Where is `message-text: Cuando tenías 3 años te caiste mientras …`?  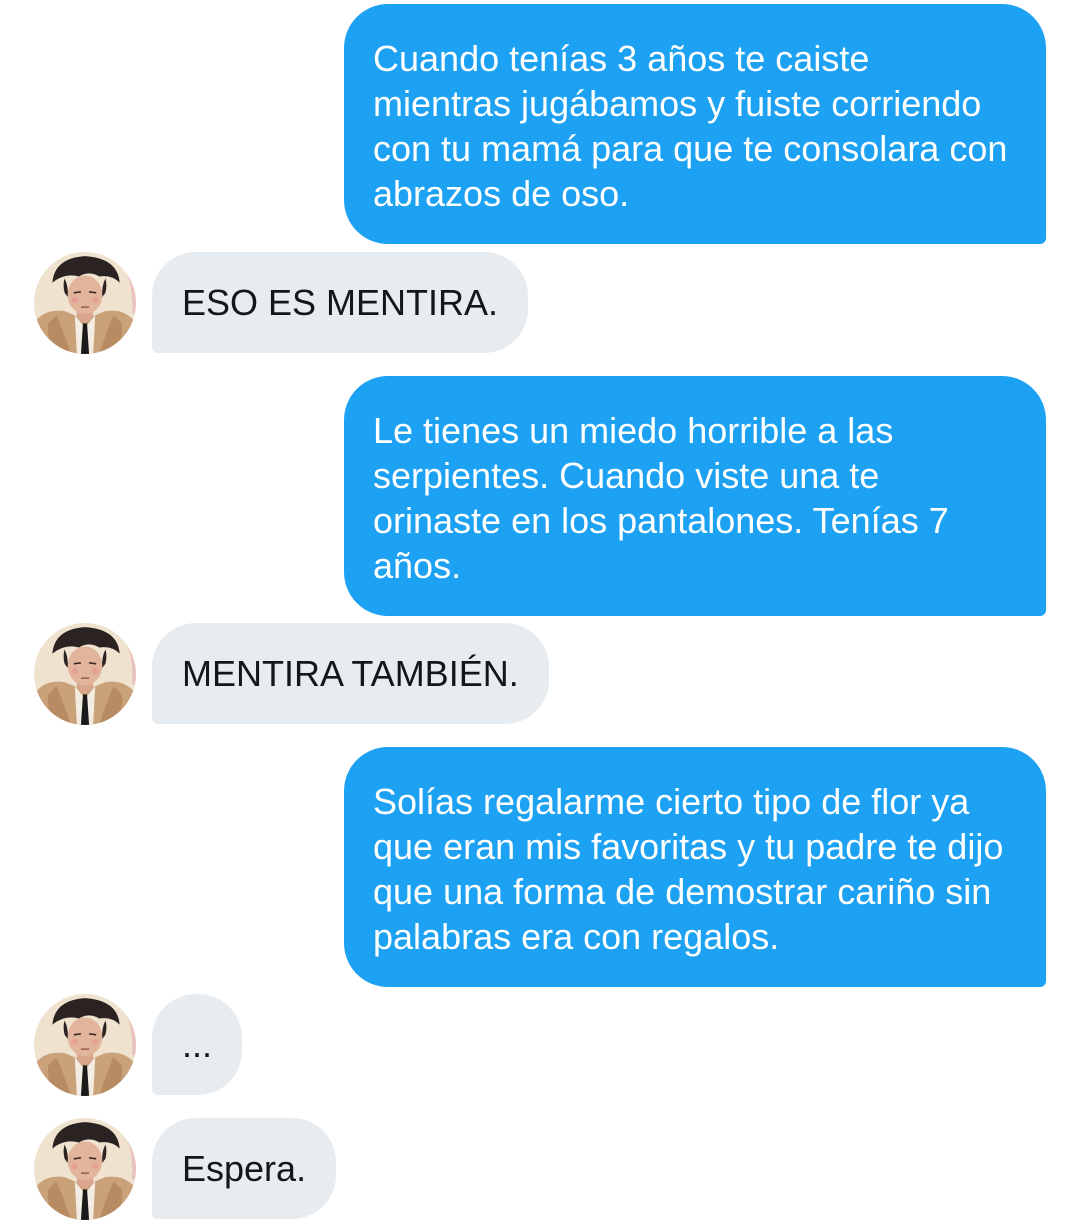 message-text: Cuando tenías 3 años te caiste mientras … is located at coordinates (690, 126).